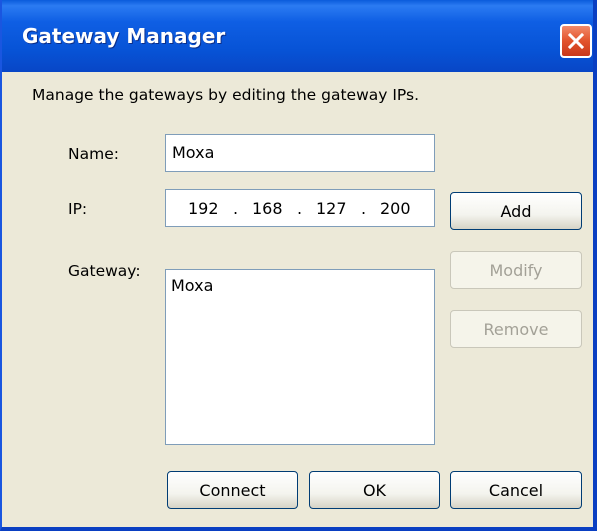  I want to click on connect-button: Connect, so click(232, 490).